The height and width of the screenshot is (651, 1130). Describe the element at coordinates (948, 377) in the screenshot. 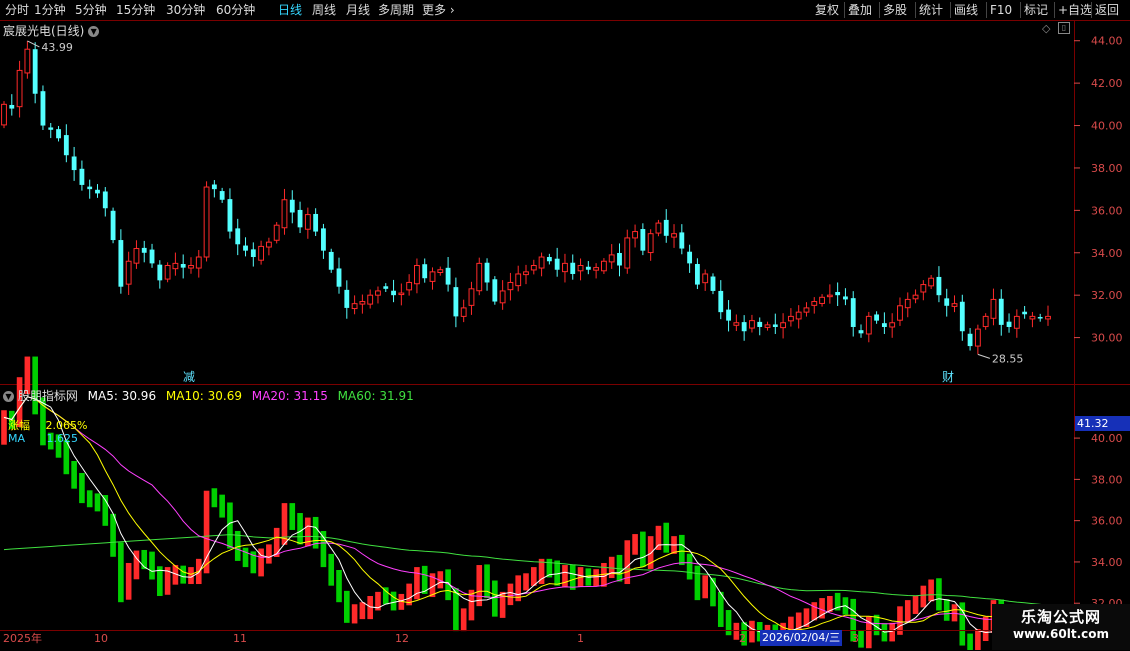

I see `event-marker-finance: 财` at that location.